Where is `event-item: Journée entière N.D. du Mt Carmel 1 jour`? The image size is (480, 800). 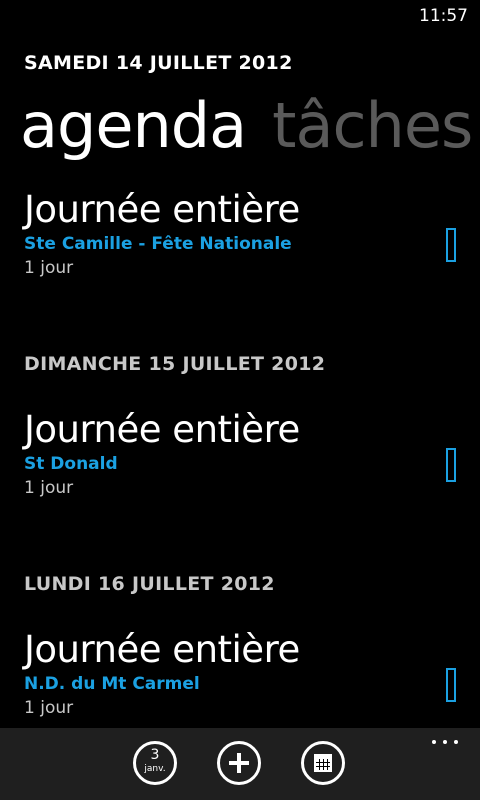 event-item: Journée entière N.D. du Mt Carmel 1 jour is located at coordinates (252, 678).